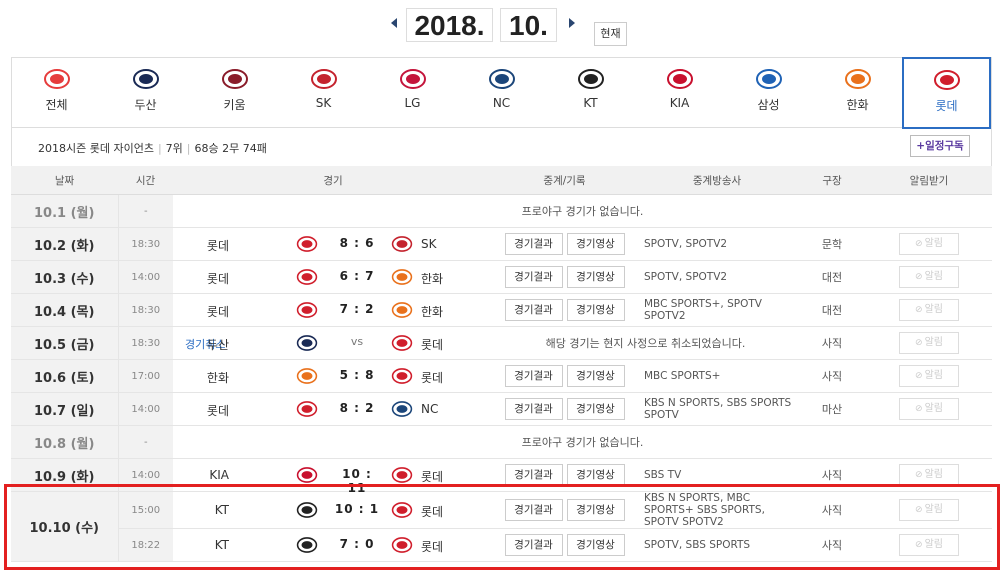 The image size is (1008, 577). What do you see at coordinates (96, 148) in the screenshot?
I see `season-title: 2018시즌 롯데 자이언츠` at bounding box center [96, 148].